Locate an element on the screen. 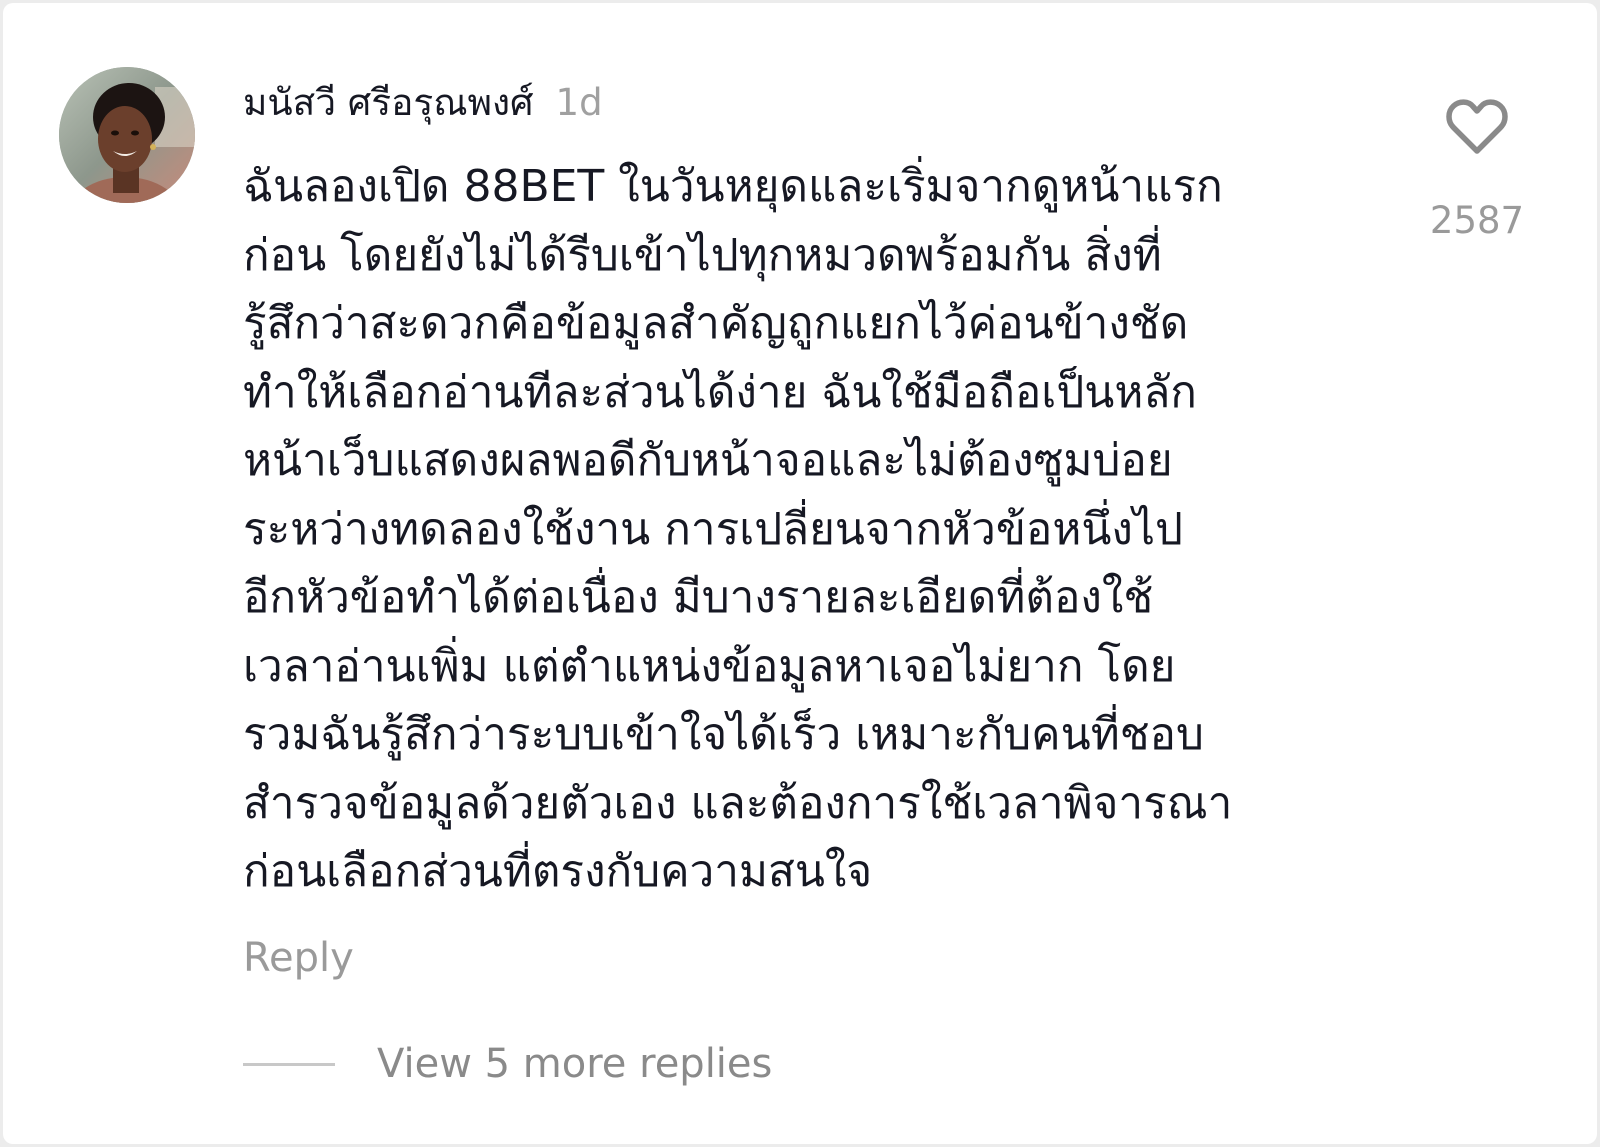 This screenshot has width=1600, height=1147. view-more-replies: View 5 more replies is located at coordinates (507, 1064).